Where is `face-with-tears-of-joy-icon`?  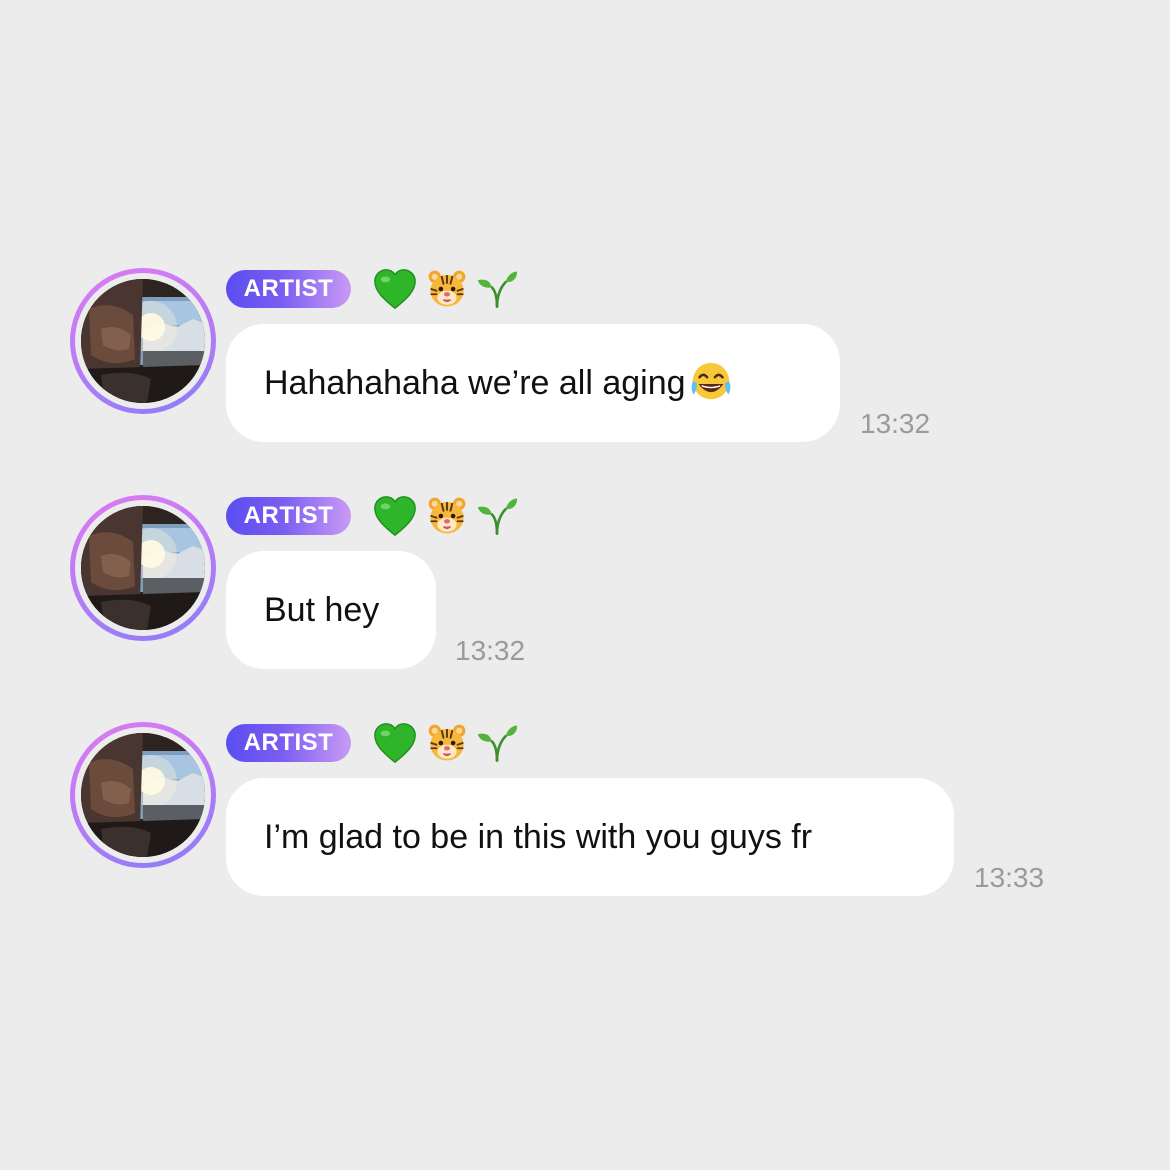 face-with-tears-of-joy-icon is located at coordinates (711, 383).